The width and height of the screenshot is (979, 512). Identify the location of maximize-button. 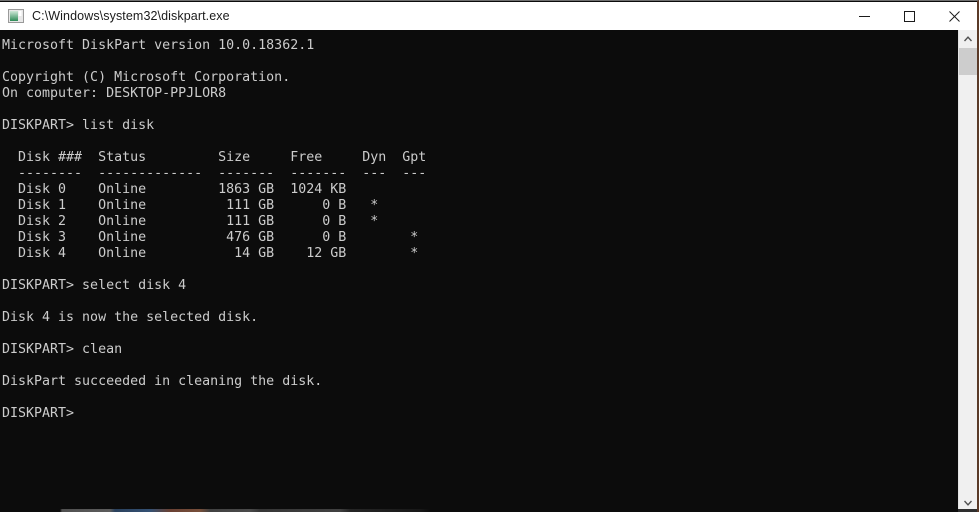
(909, 16).